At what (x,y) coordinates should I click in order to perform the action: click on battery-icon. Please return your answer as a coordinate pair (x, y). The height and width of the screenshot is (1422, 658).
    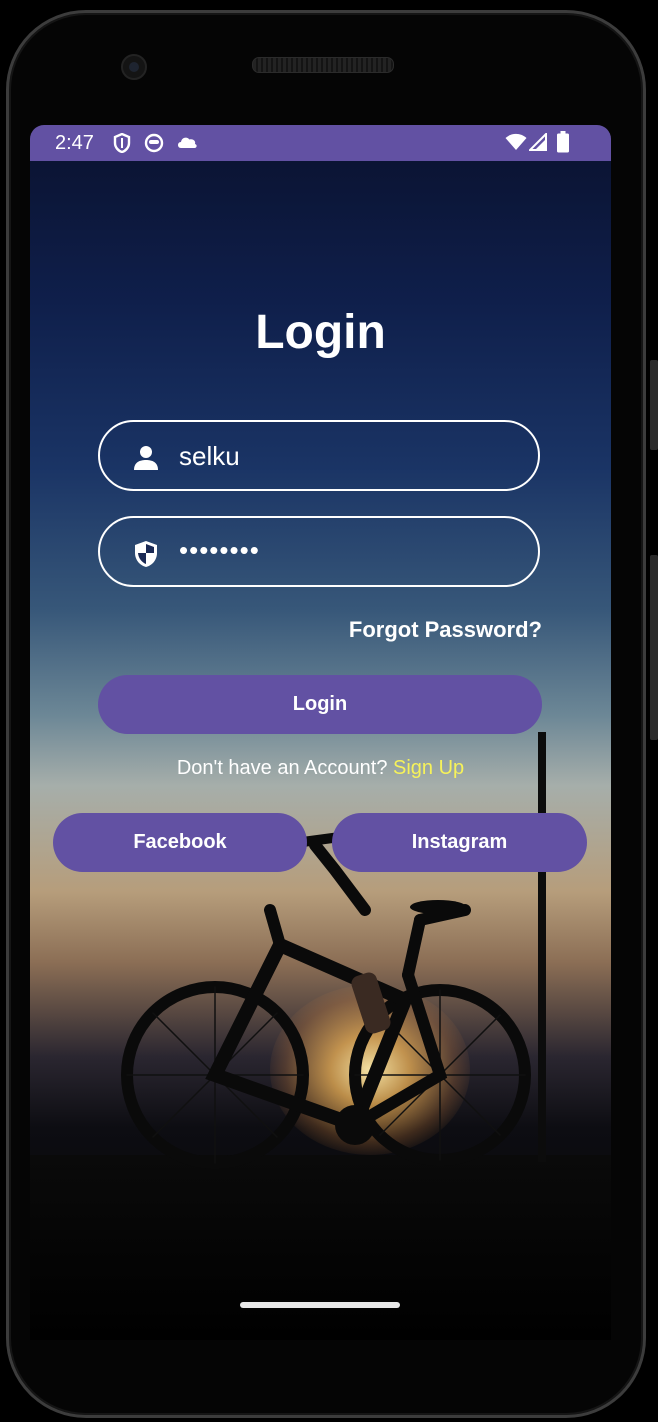
    Looking at the image, I should click on (563, 142).